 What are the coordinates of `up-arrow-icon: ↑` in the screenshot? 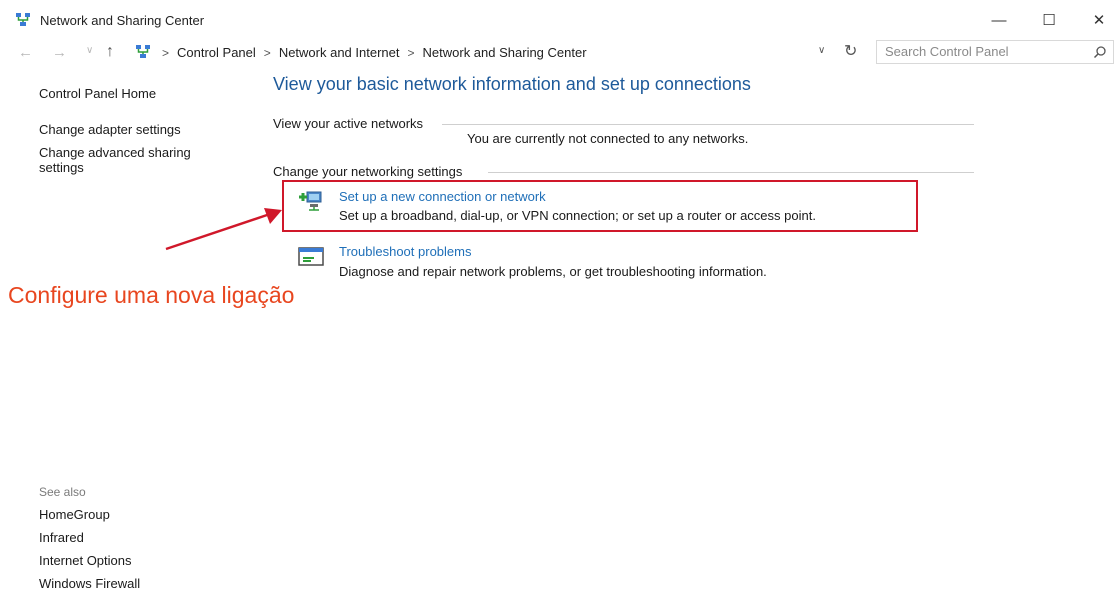 It's located at (110, 52).